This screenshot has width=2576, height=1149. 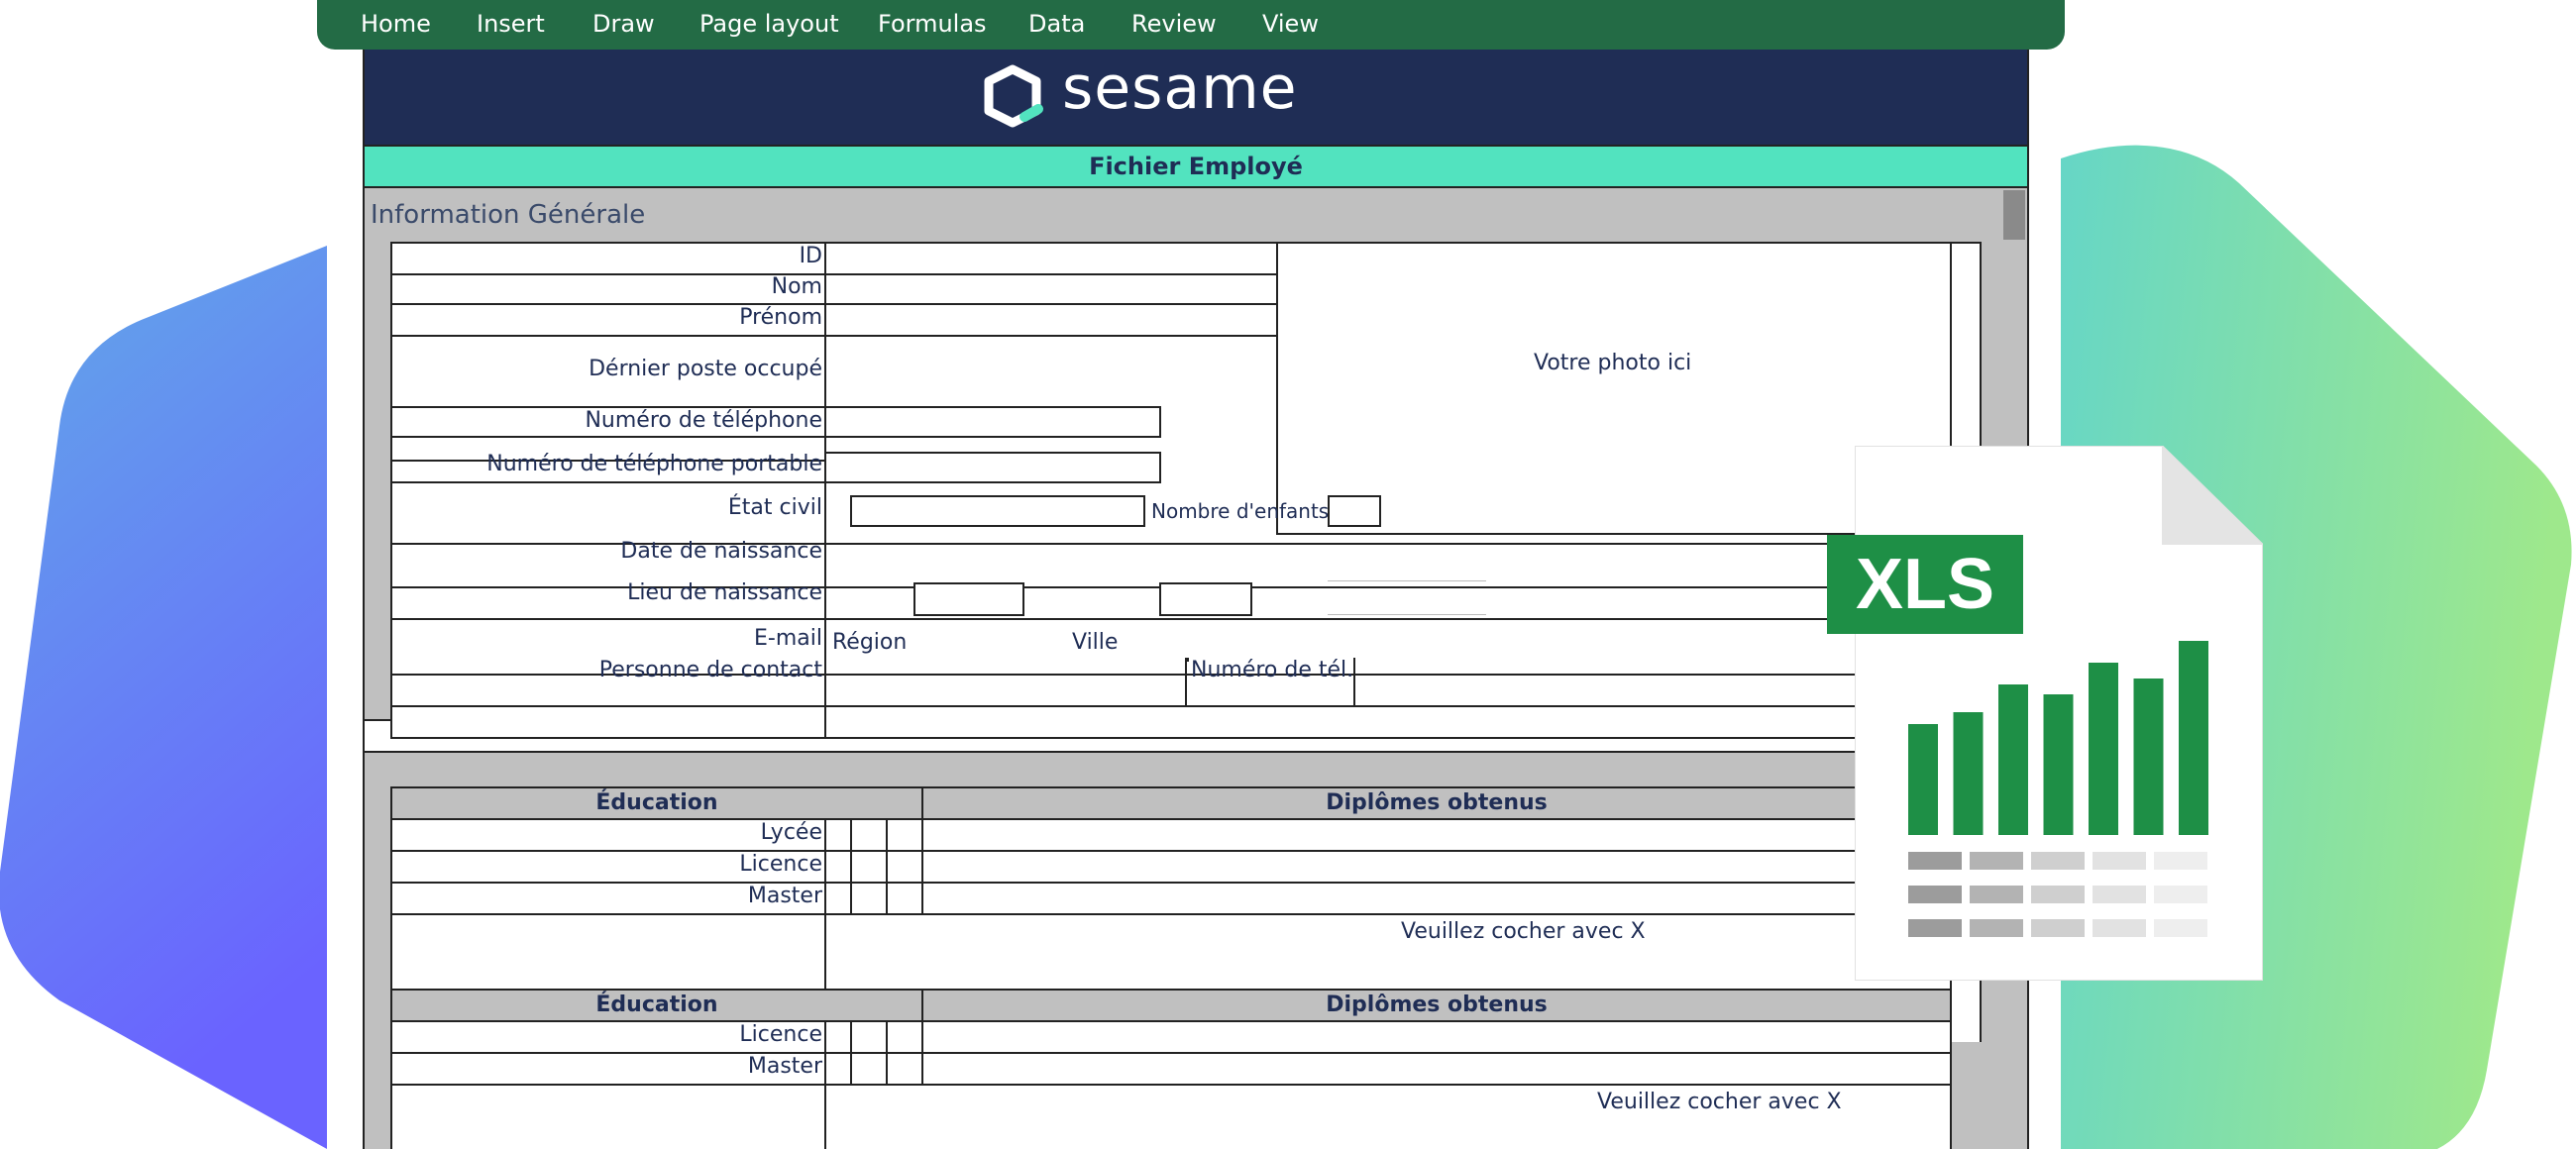 I want to click on label-prenom: Prénom, so click(x=780, y=318).